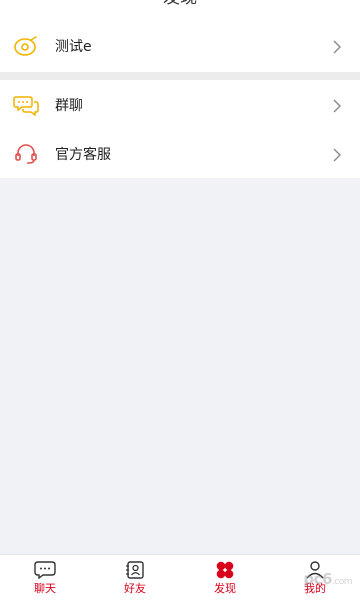 Image resolution: width=360 pixels, height=600 pixels. I want to click on menu-item-customer-service: 官方客服, so click(180, 153).